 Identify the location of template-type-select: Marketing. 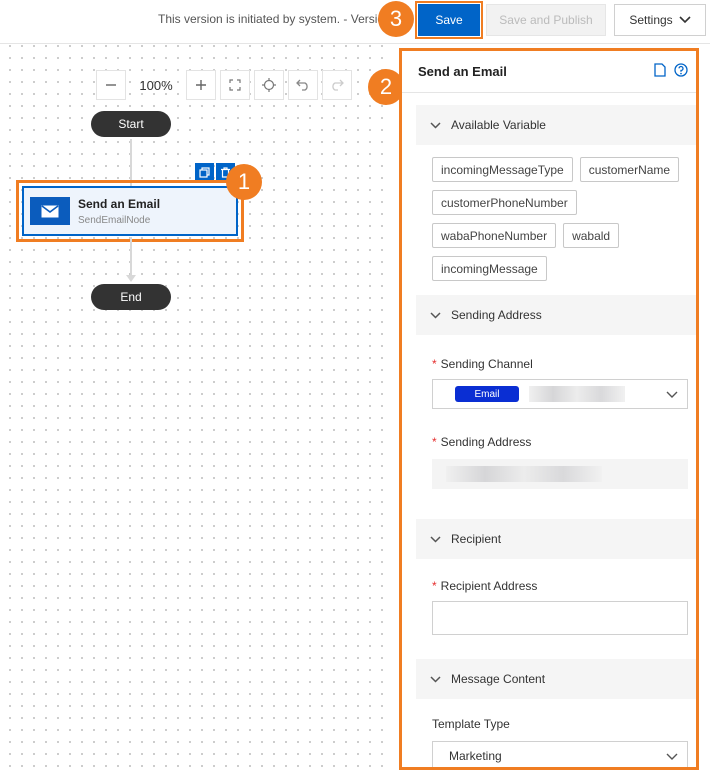
(560, 754).